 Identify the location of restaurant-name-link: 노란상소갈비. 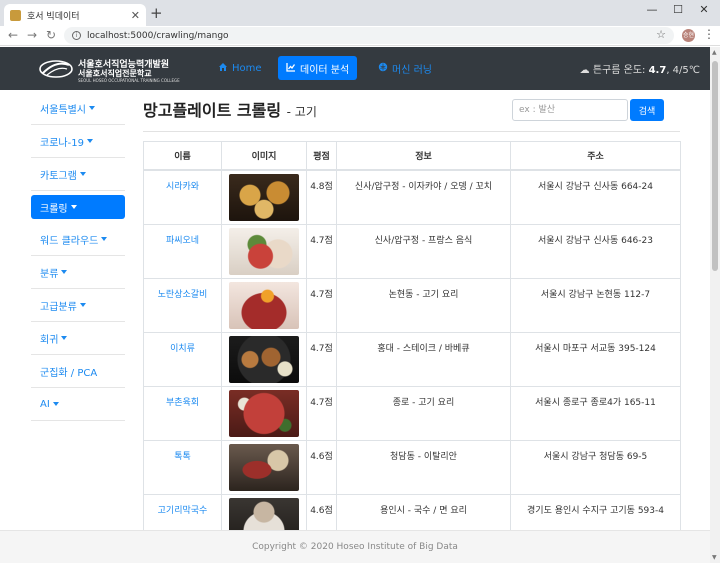
(182, 305).